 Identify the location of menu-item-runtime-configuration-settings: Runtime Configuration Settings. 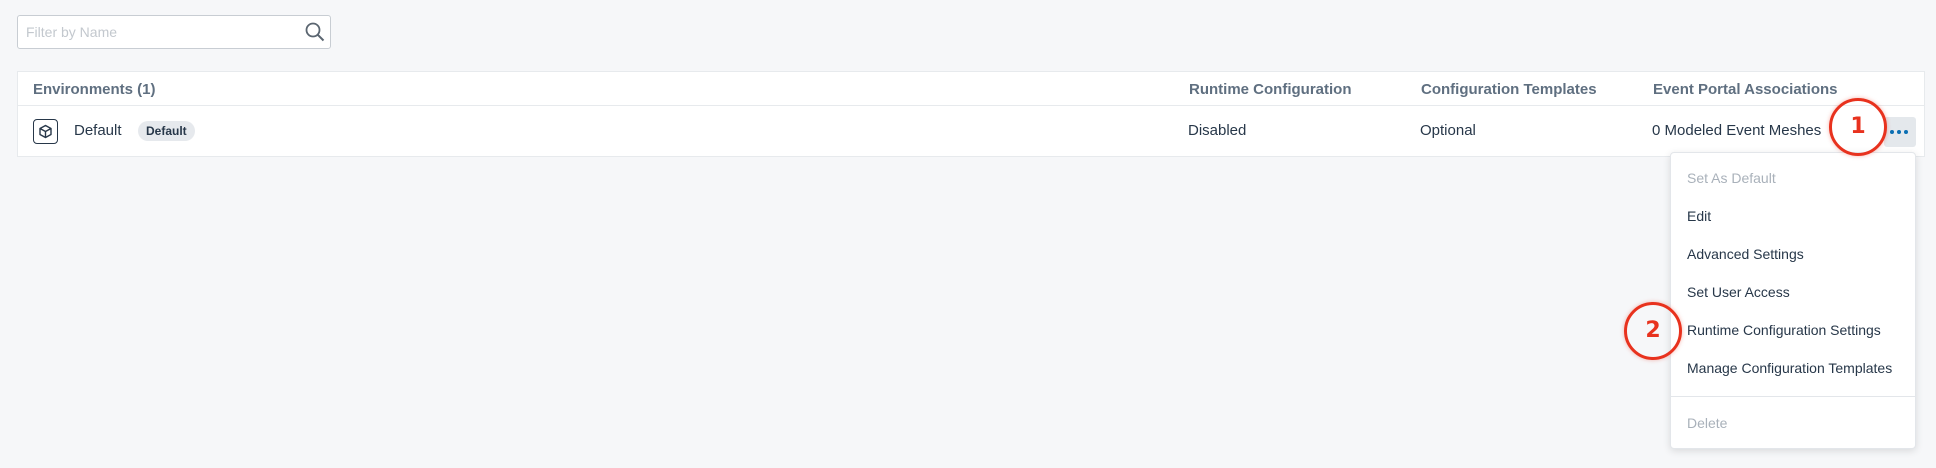
(1784, 330).